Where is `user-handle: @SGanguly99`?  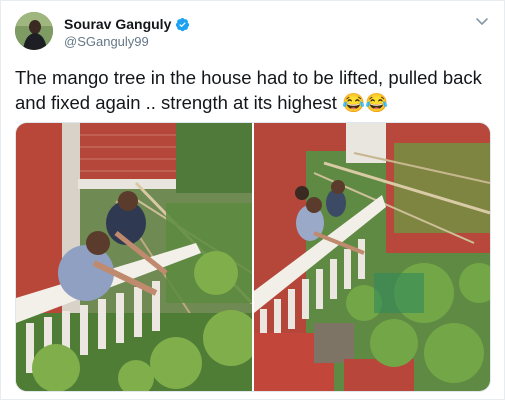 user-handle: @SGanguly99 is located at coordinates (106, 41).